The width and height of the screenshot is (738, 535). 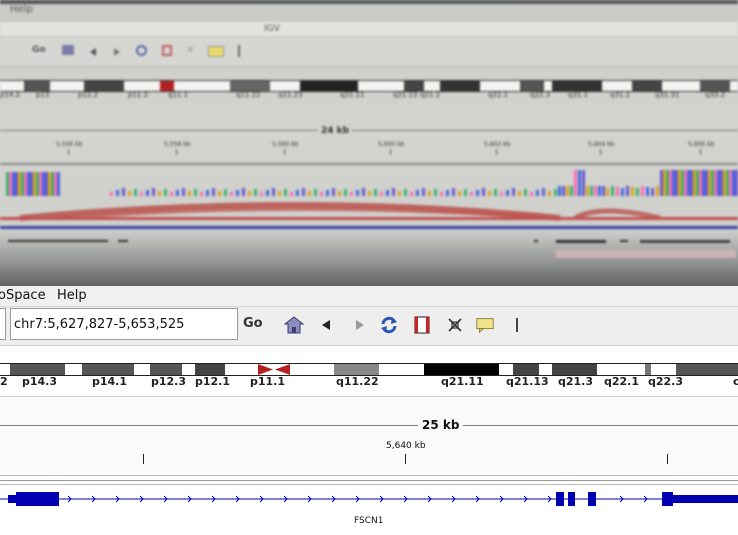 I want to click on photo-band-label: q21.11, so click(x=352, y=95).